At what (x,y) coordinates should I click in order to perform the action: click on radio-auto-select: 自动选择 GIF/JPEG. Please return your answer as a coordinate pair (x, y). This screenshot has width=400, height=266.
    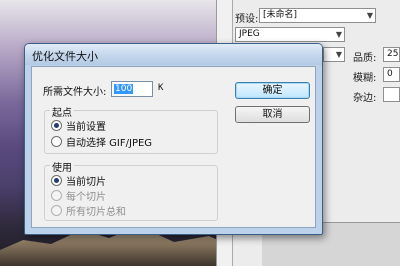
    Looking at the image, I should click on (101, 141).